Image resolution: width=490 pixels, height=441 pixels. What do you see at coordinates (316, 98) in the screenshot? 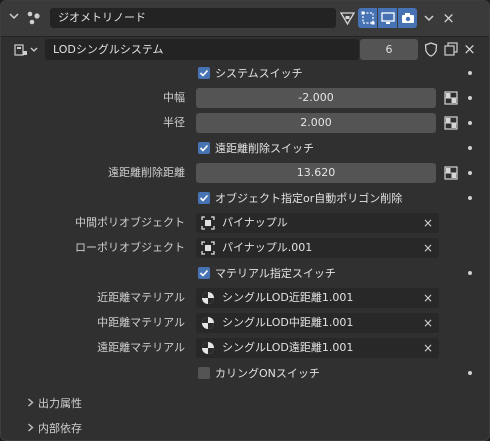
I see `width-field: -2.000` at bounding box center [316, 98].